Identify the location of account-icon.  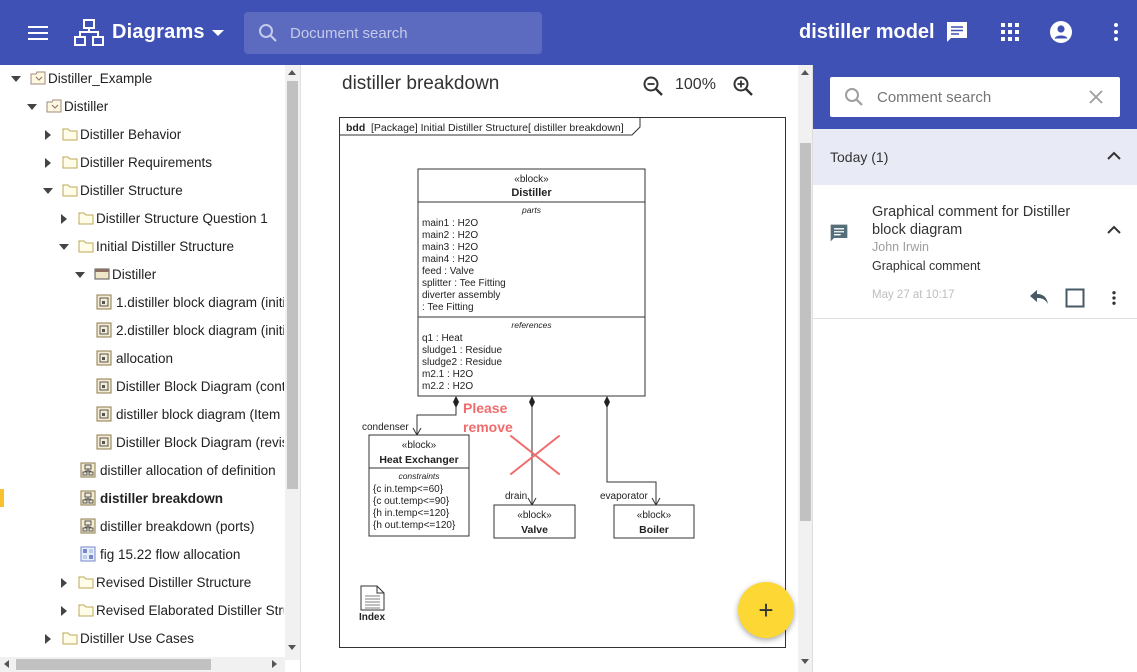
(1061, 32).